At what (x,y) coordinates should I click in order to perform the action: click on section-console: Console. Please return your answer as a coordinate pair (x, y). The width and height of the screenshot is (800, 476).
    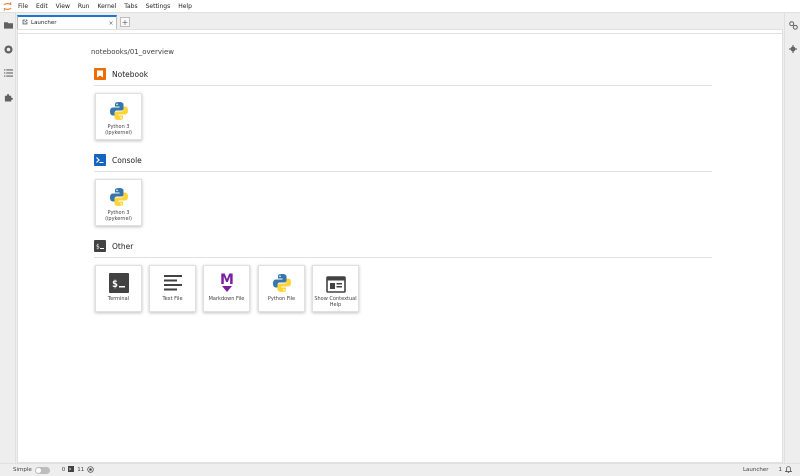
    Looking at the image, I should click on (118, 160).